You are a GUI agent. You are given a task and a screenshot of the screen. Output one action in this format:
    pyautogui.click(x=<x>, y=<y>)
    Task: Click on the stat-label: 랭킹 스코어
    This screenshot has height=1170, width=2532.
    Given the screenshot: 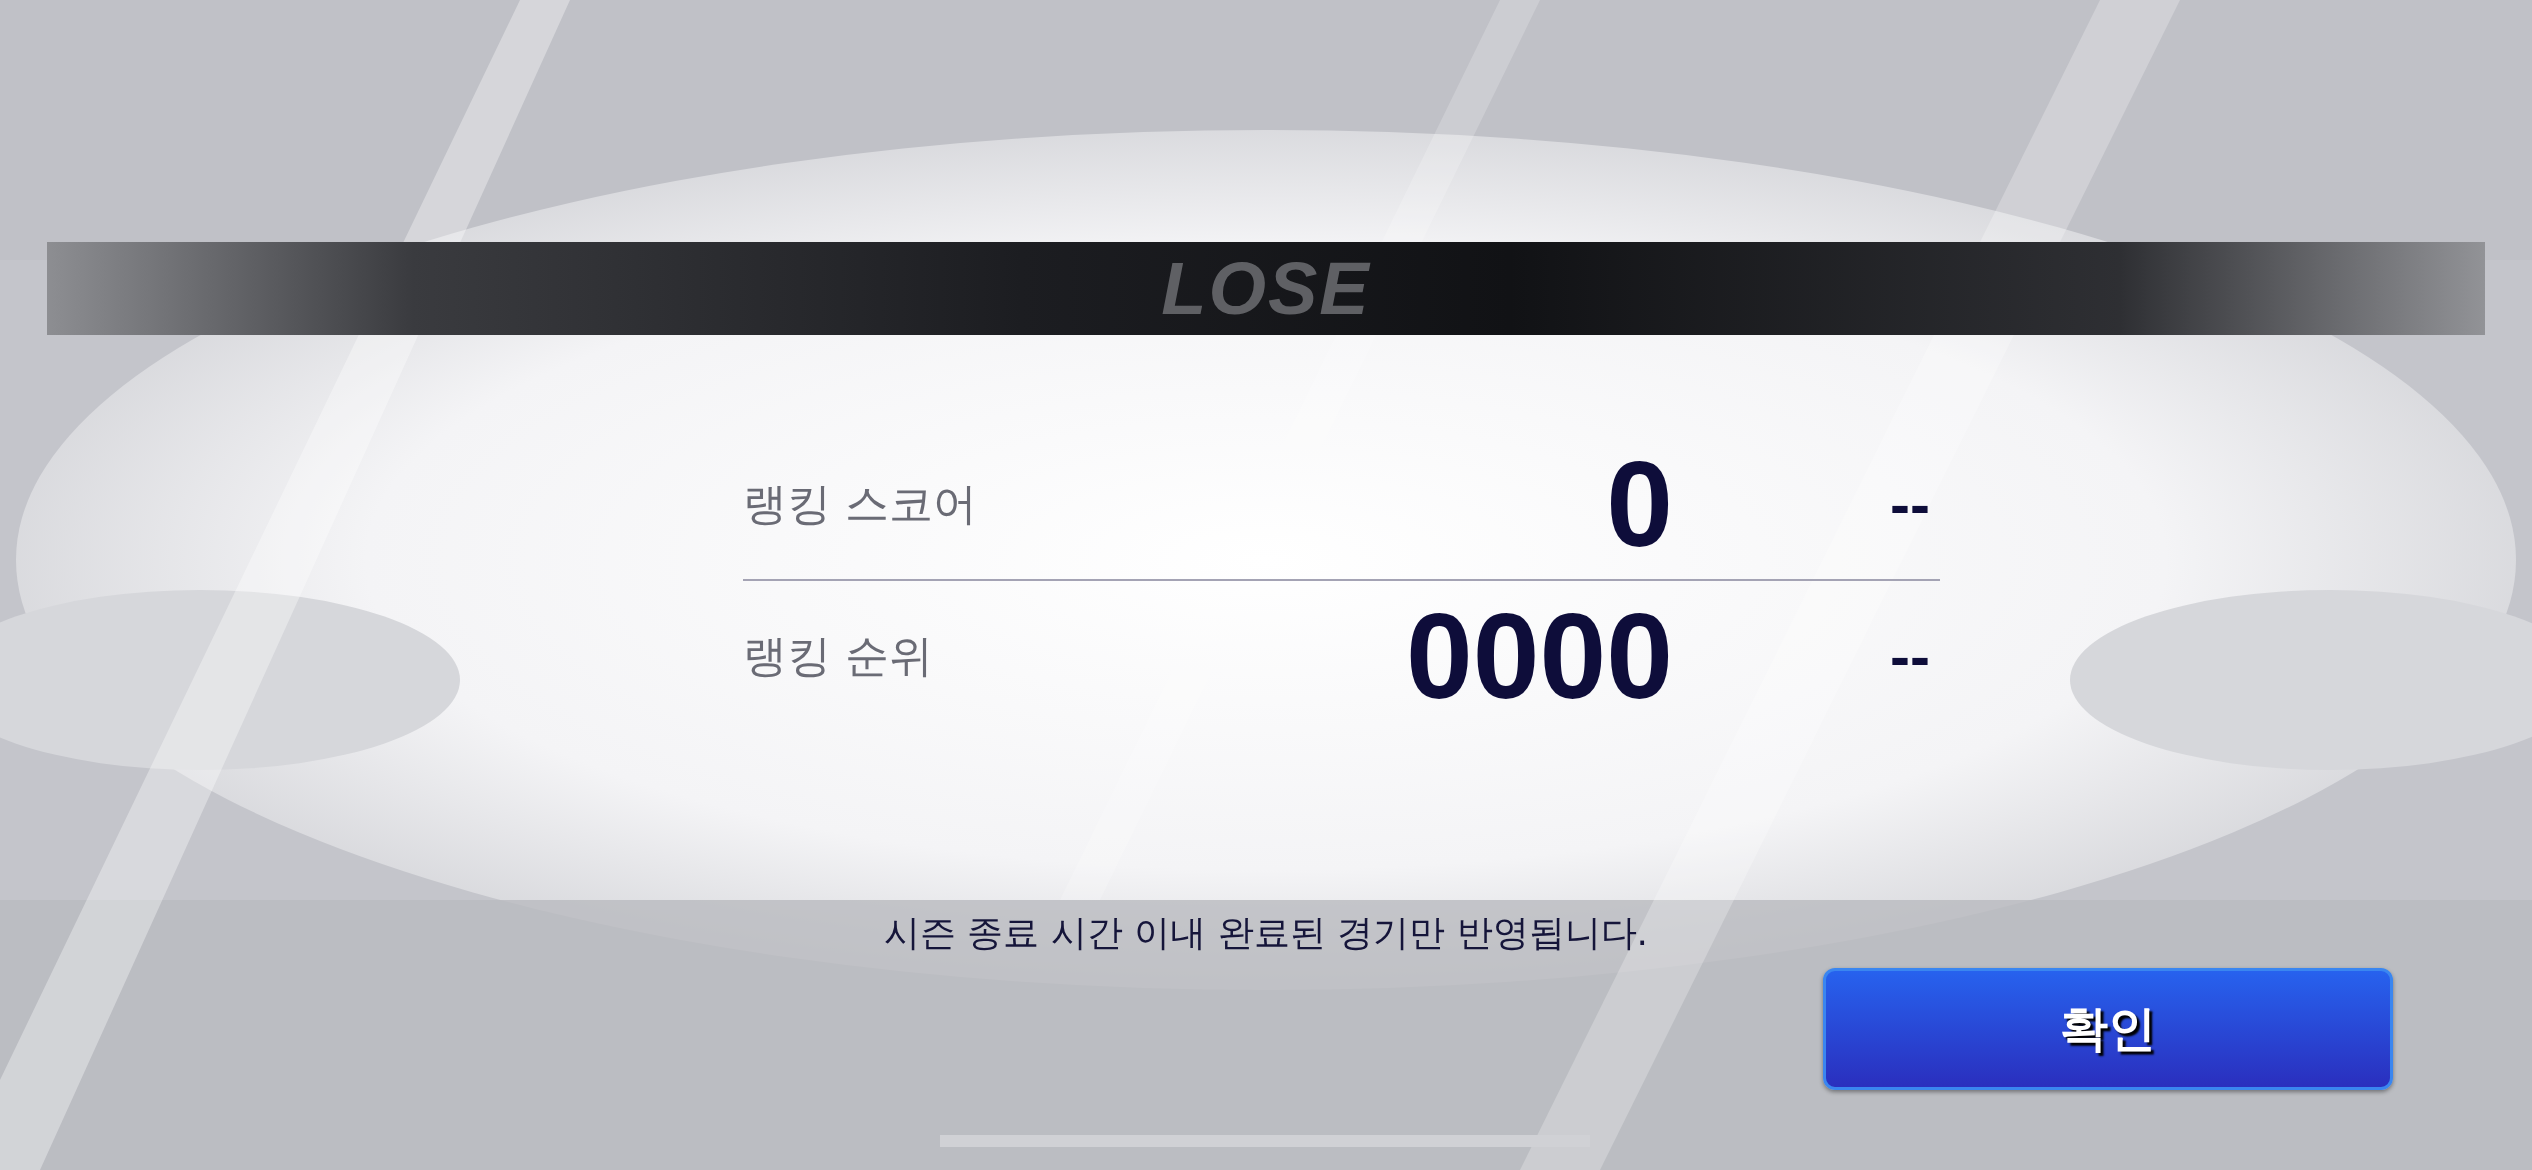 What is the action you would take?
    pyautogui.click(x=860, y=503)
    